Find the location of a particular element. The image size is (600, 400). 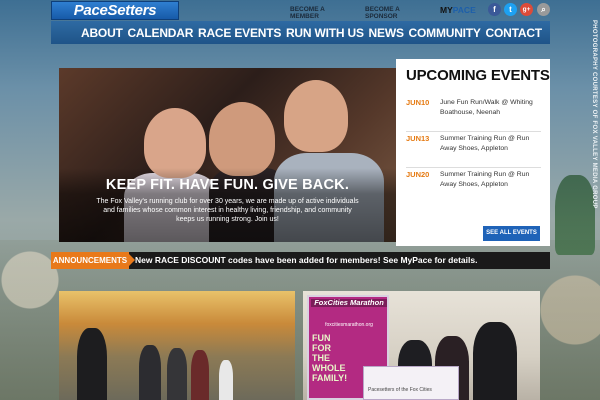

event-date: JUN10 is located at coordinates (418, 102).